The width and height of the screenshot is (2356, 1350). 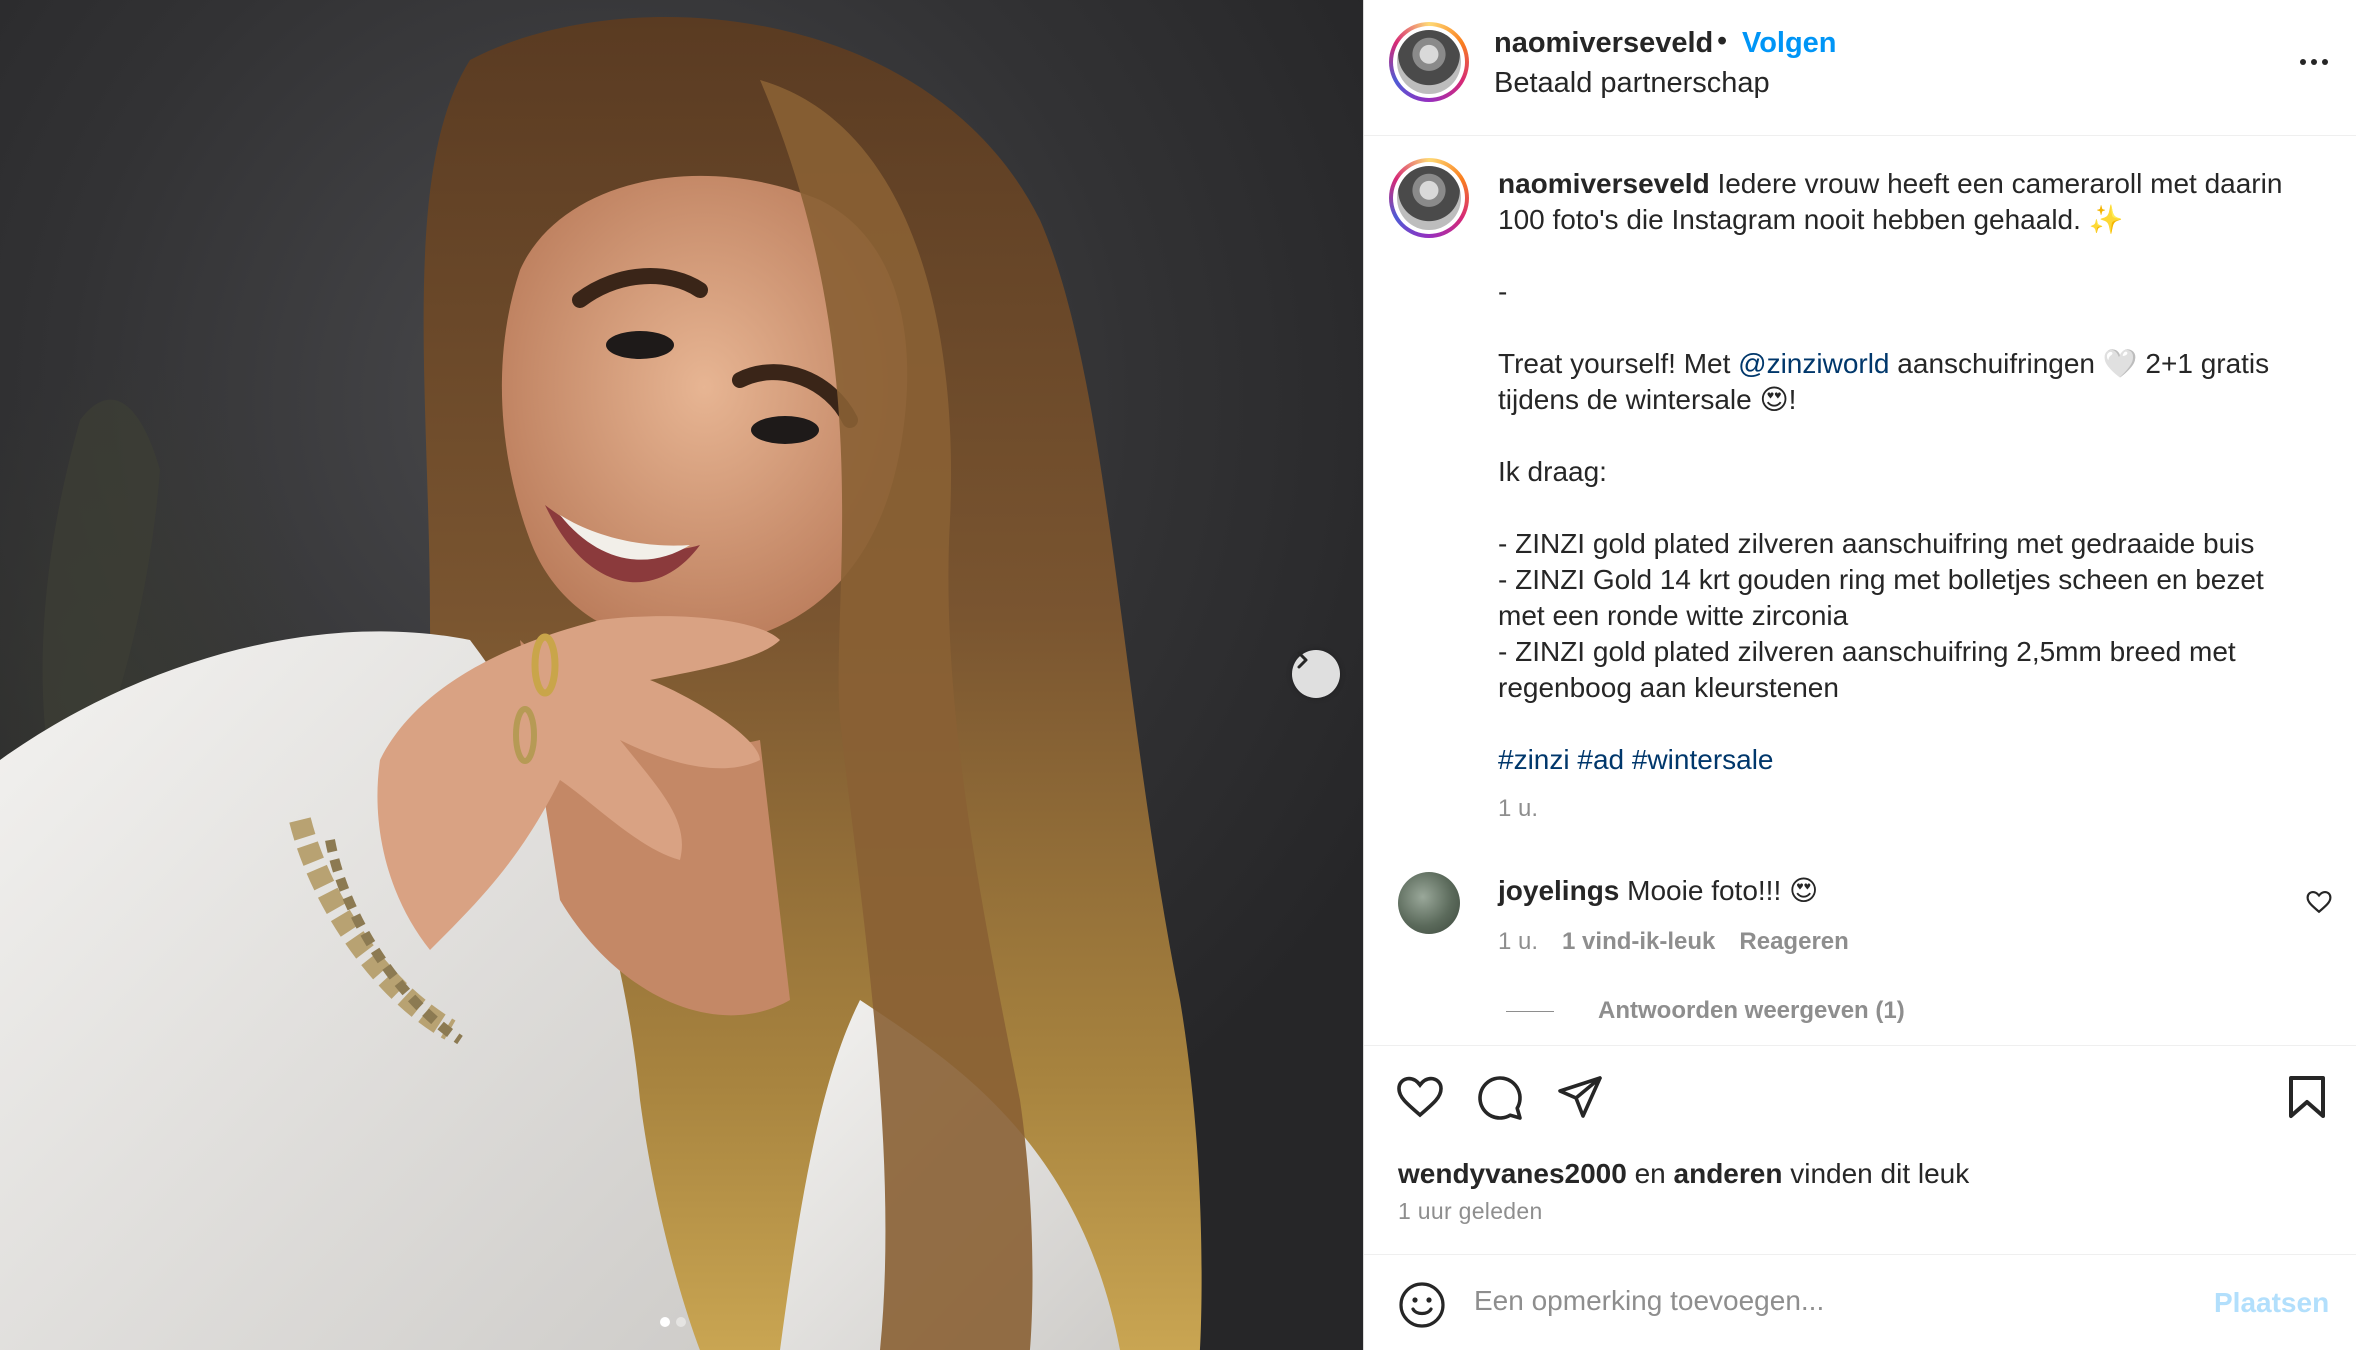 What do you see at coordinates (2303, 62) in the screenshot?
I see `more-icon` at bounding box center [2303, 62].